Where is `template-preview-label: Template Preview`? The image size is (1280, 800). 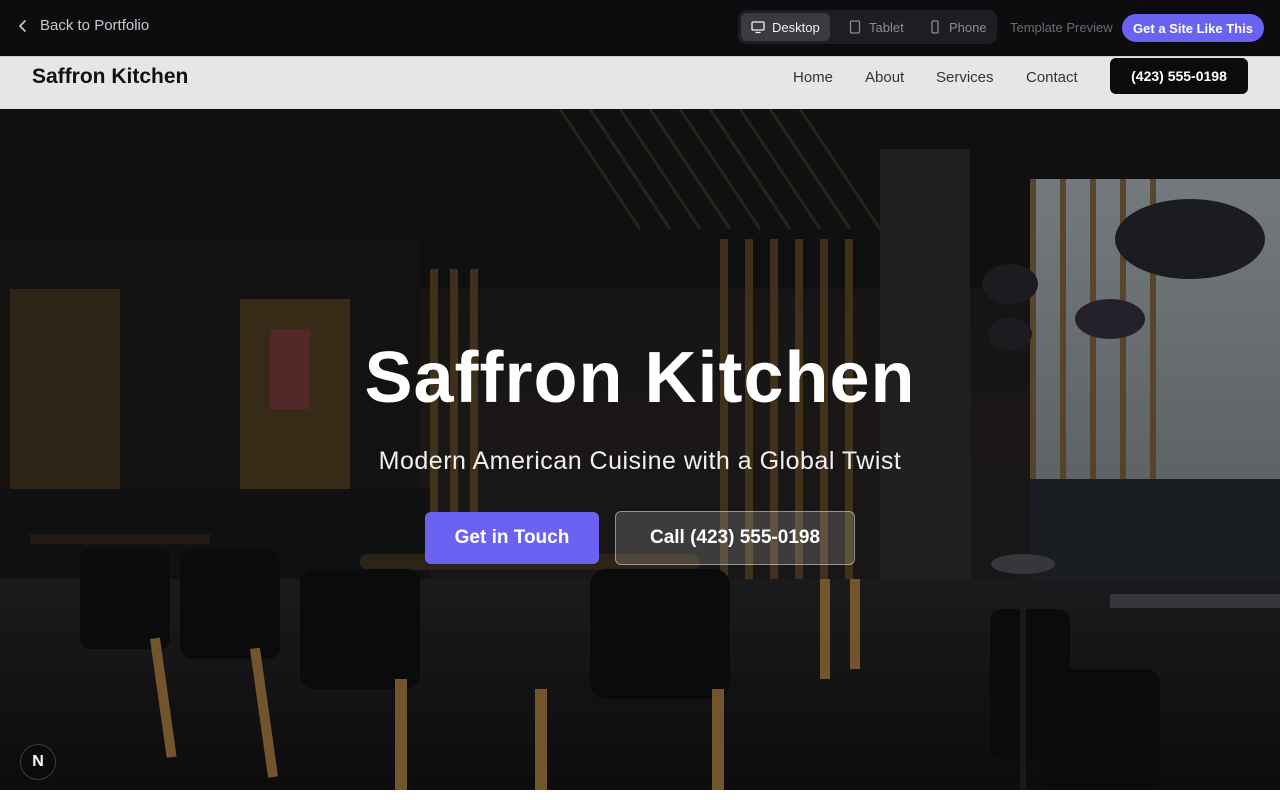 template-preview-label: Template Preview is located at coordinates (1061, 27).